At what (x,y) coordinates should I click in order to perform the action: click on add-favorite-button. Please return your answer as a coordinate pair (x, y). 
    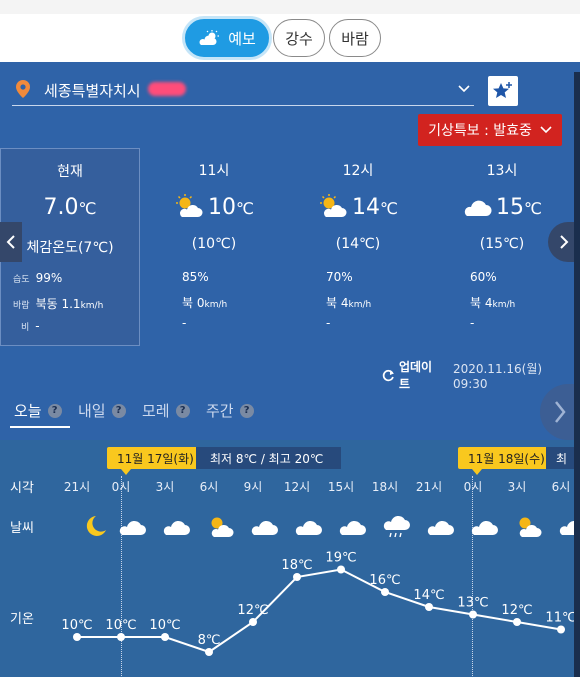
    Looking at the image, I should click on (503, 91).